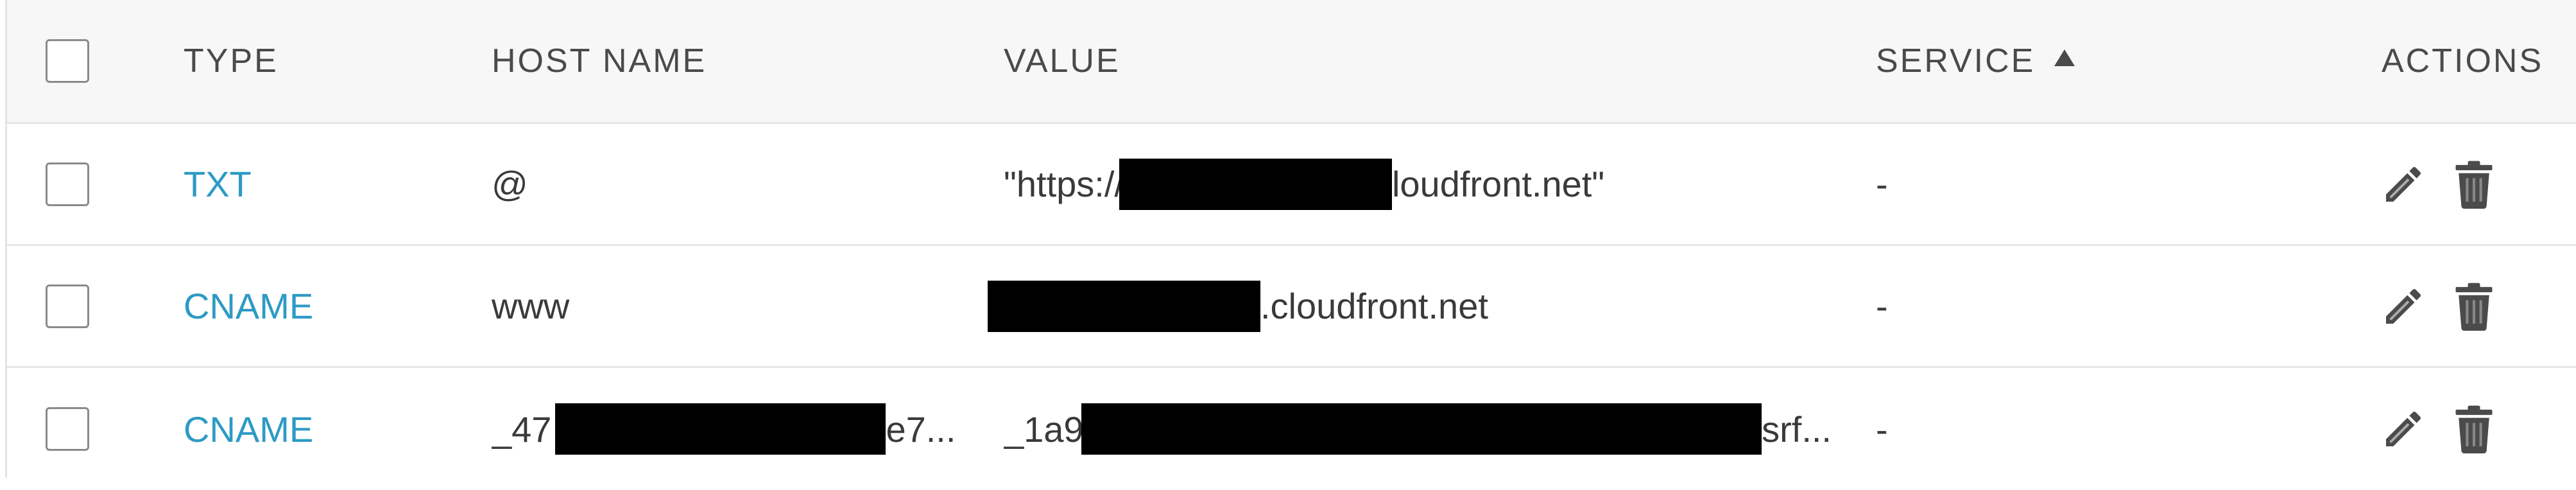 Image resolution: width=2576 pixels, height=490 pixels. I want to click on record-value: "https:// loudfront.net", so click(1418, 184).